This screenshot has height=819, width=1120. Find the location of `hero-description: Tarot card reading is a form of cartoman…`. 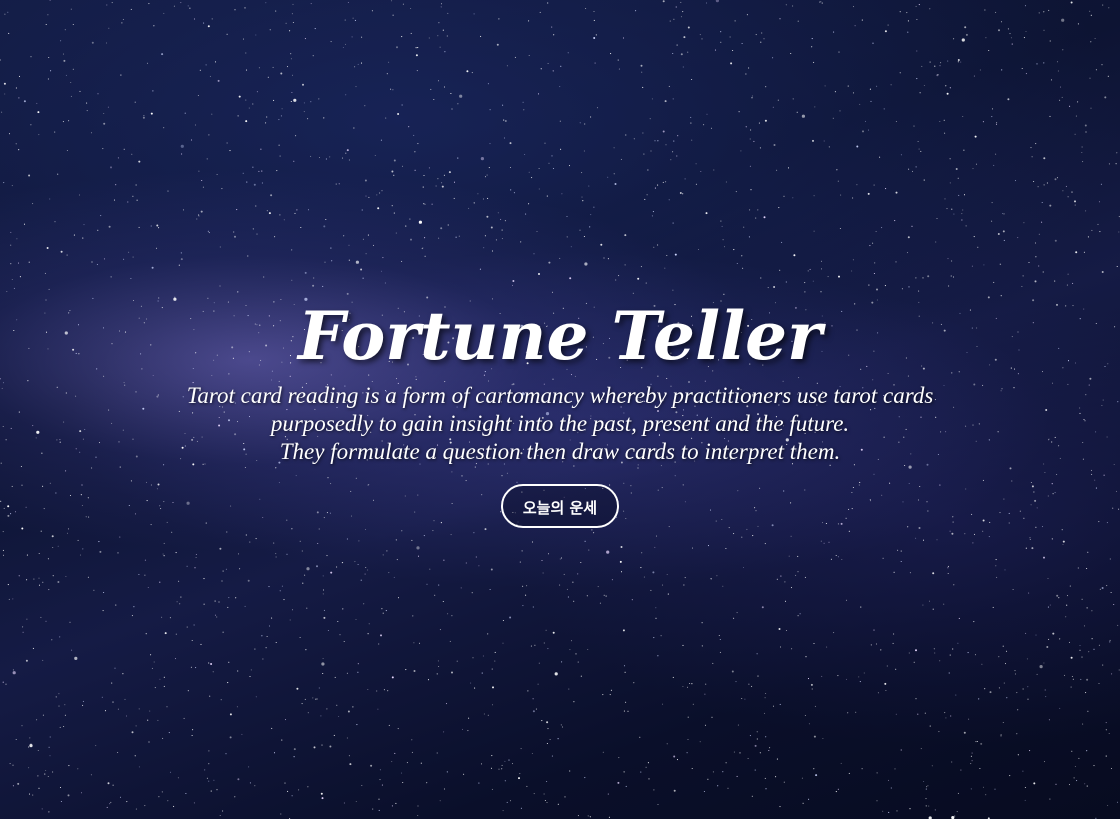

hero-description: Tarot card reading is a form of cartoman… is located at coordinates (560, 424).